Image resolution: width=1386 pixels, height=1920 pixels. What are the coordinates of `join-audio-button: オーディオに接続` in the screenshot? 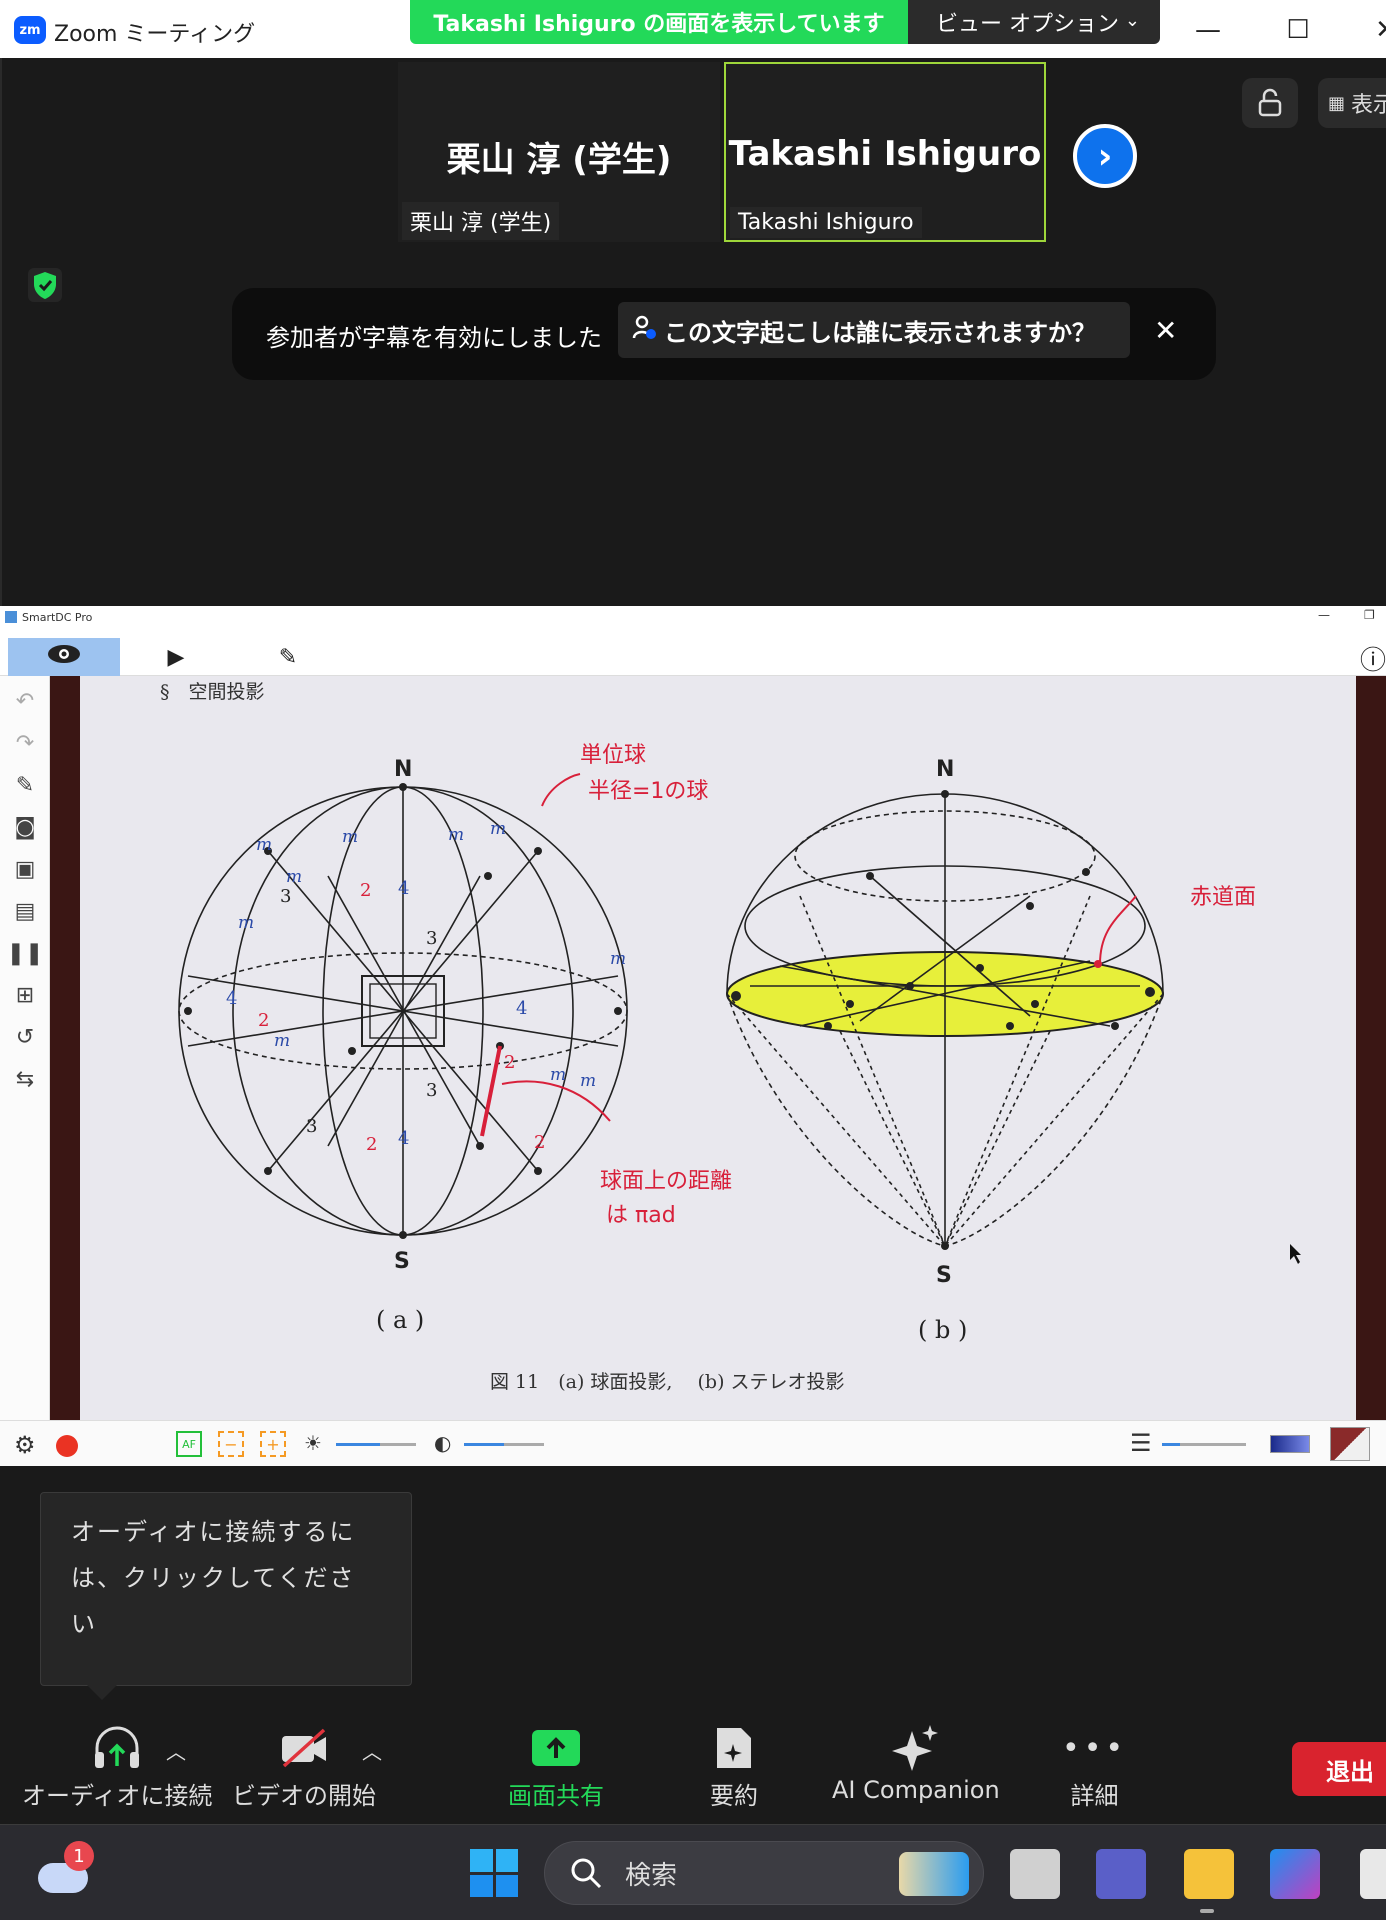 It's located at (117, 1770).